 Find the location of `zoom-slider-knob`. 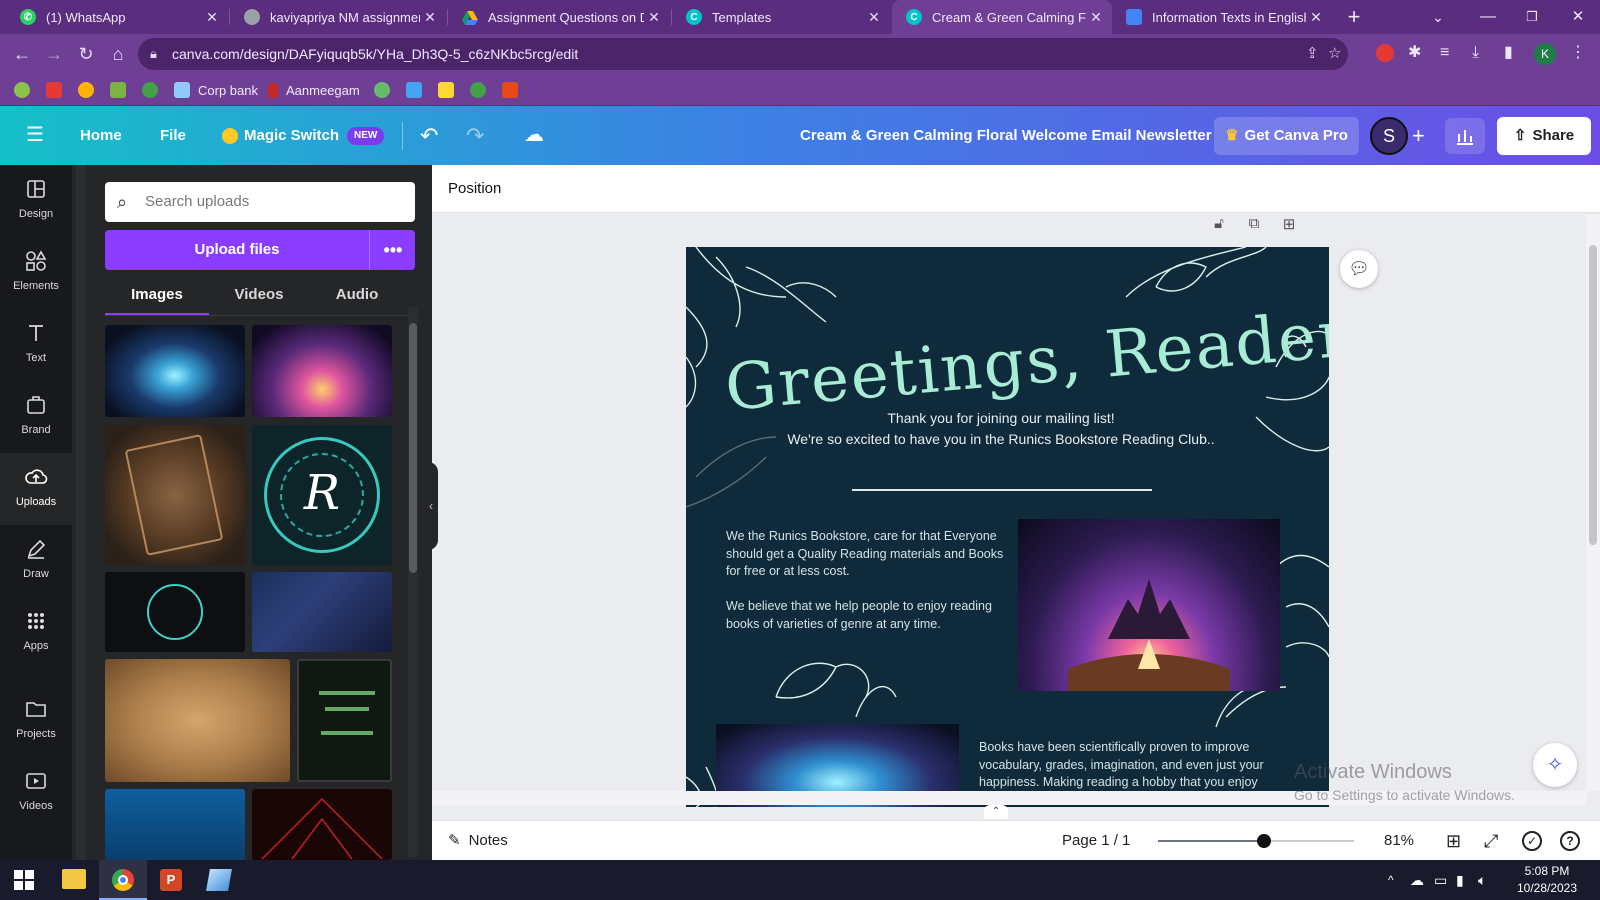

zoom-slider-knob is located at coordinates (1263, 841).